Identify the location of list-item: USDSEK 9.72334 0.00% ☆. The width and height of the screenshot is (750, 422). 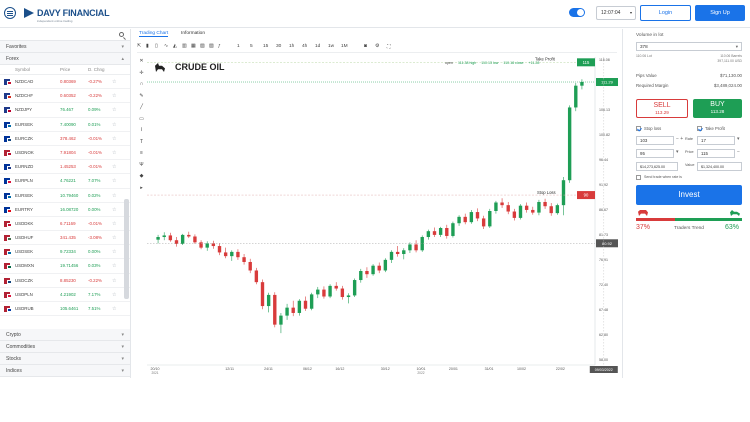
(65, 252).